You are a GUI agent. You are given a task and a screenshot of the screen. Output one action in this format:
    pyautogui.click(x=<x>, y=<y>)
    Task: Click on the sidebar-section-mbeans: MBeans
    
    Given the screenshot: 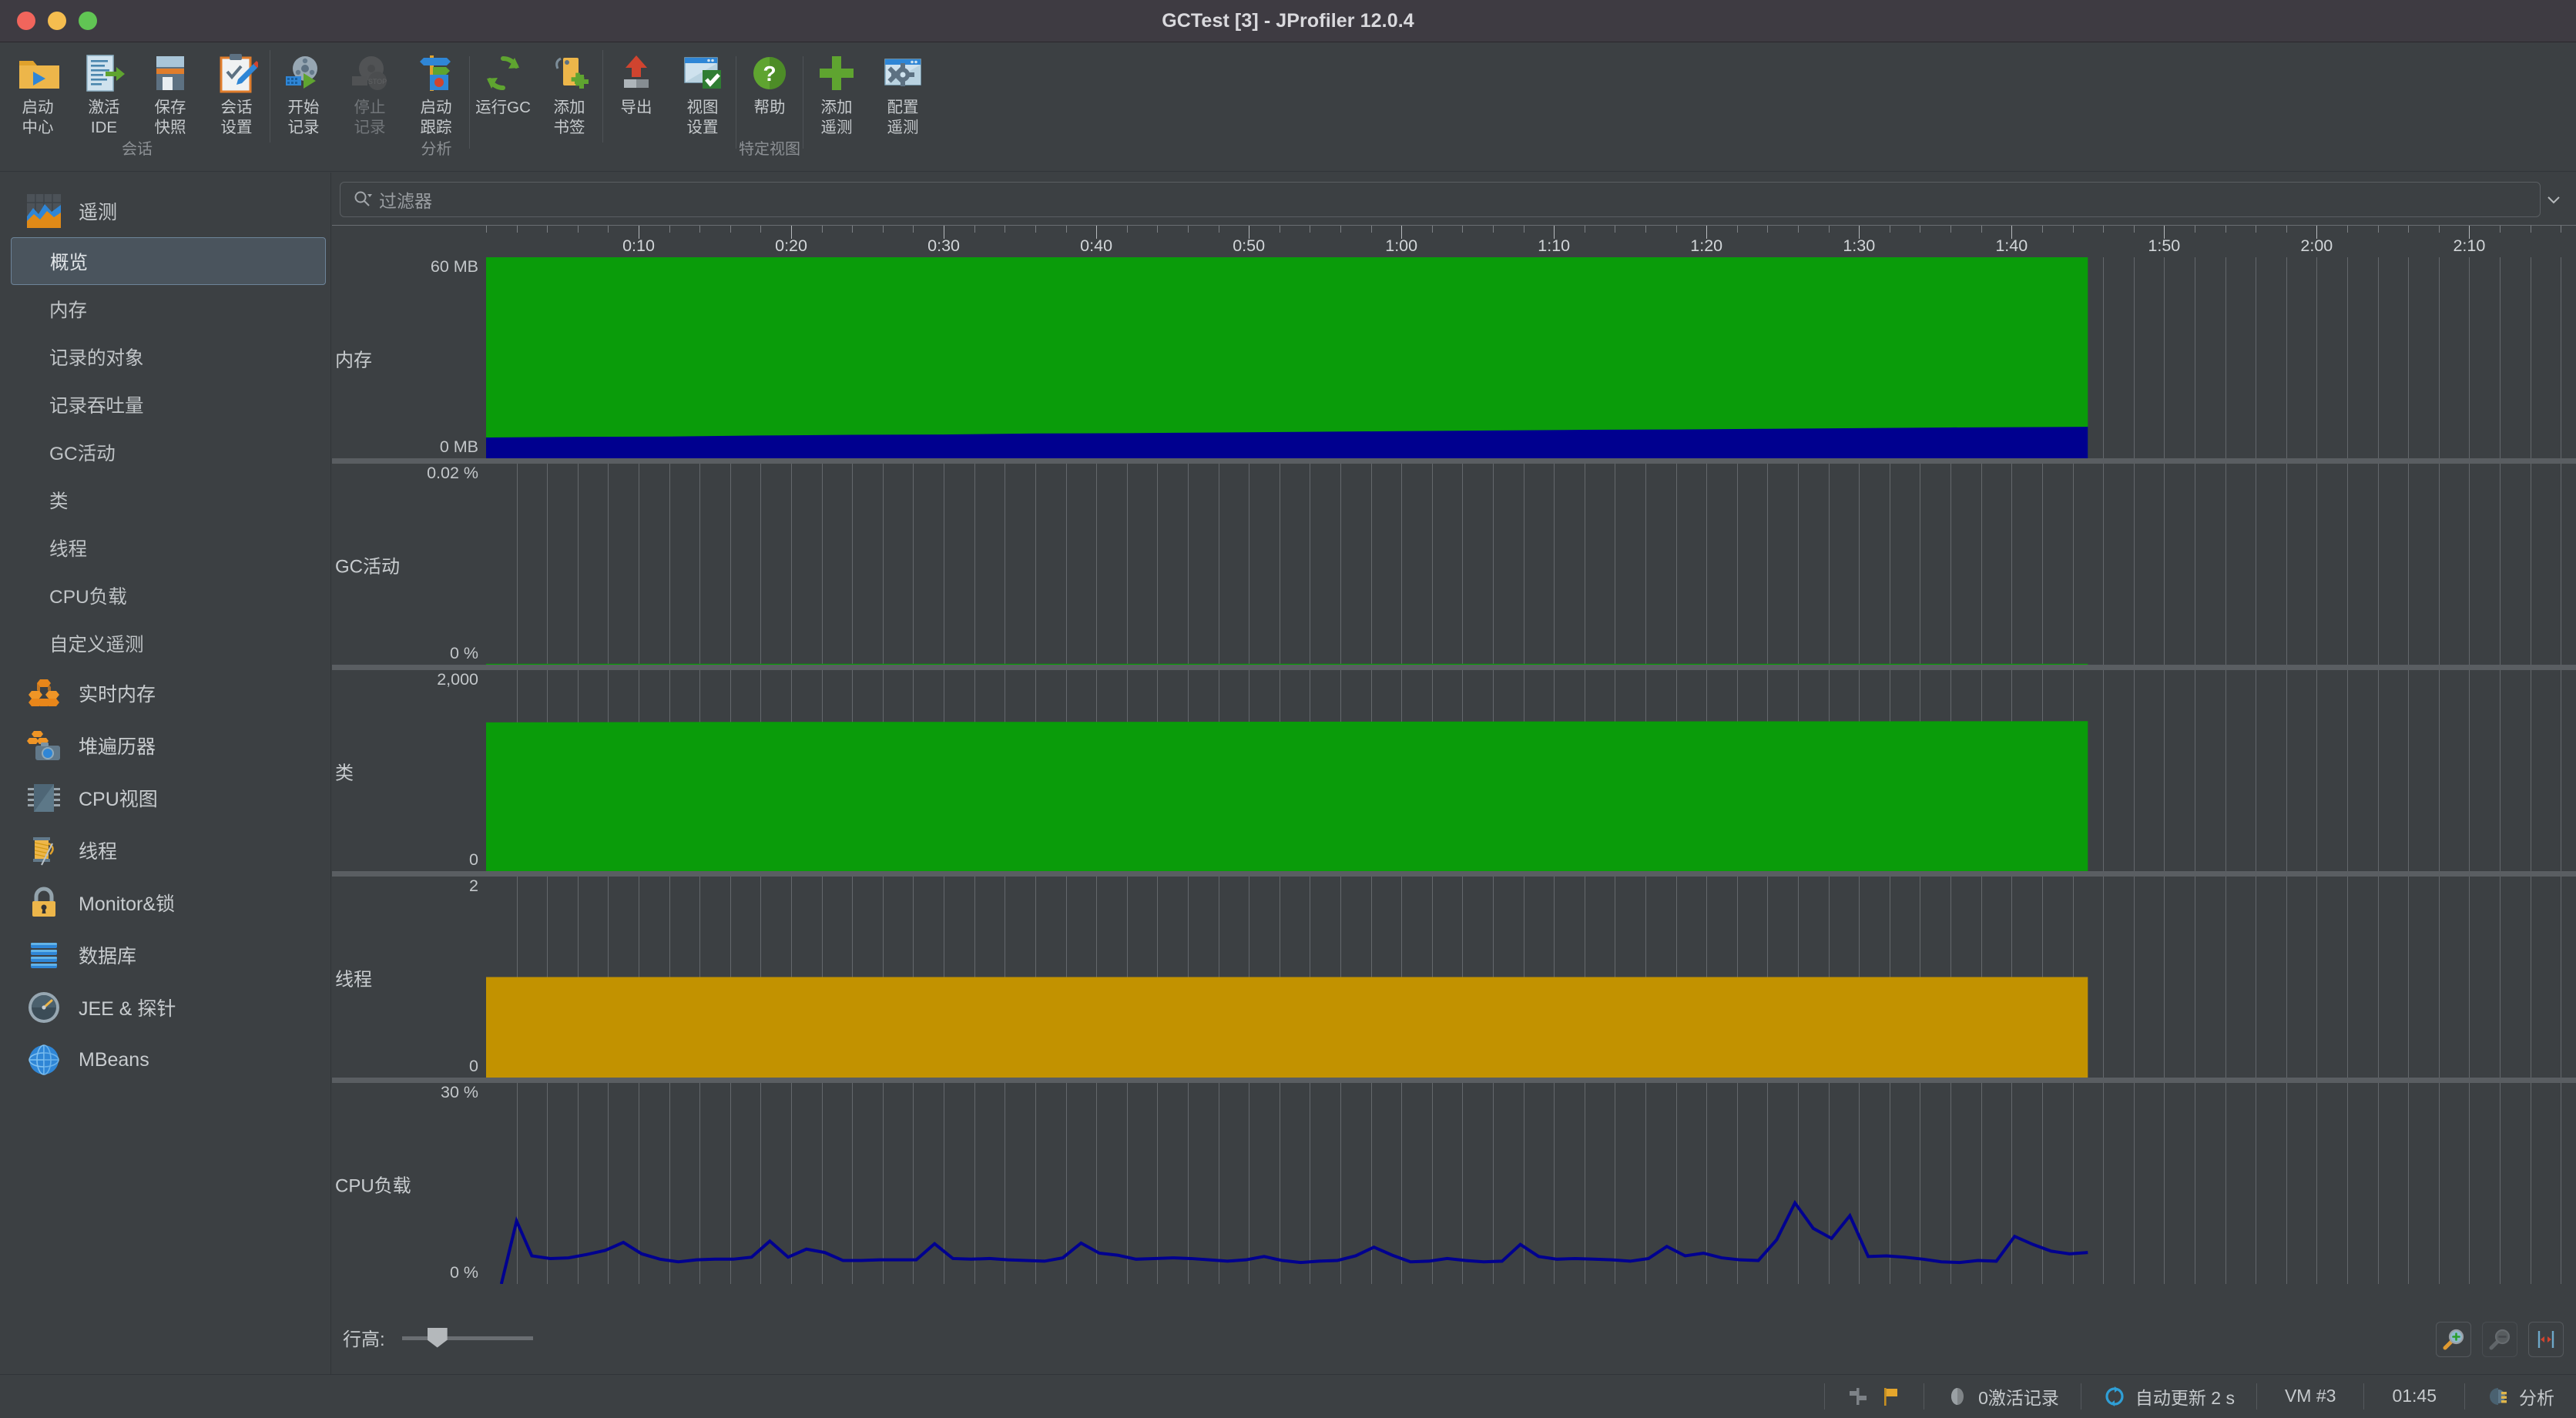 What is the action you would take?
    pyautogui.click(x=165, y=1060)
    